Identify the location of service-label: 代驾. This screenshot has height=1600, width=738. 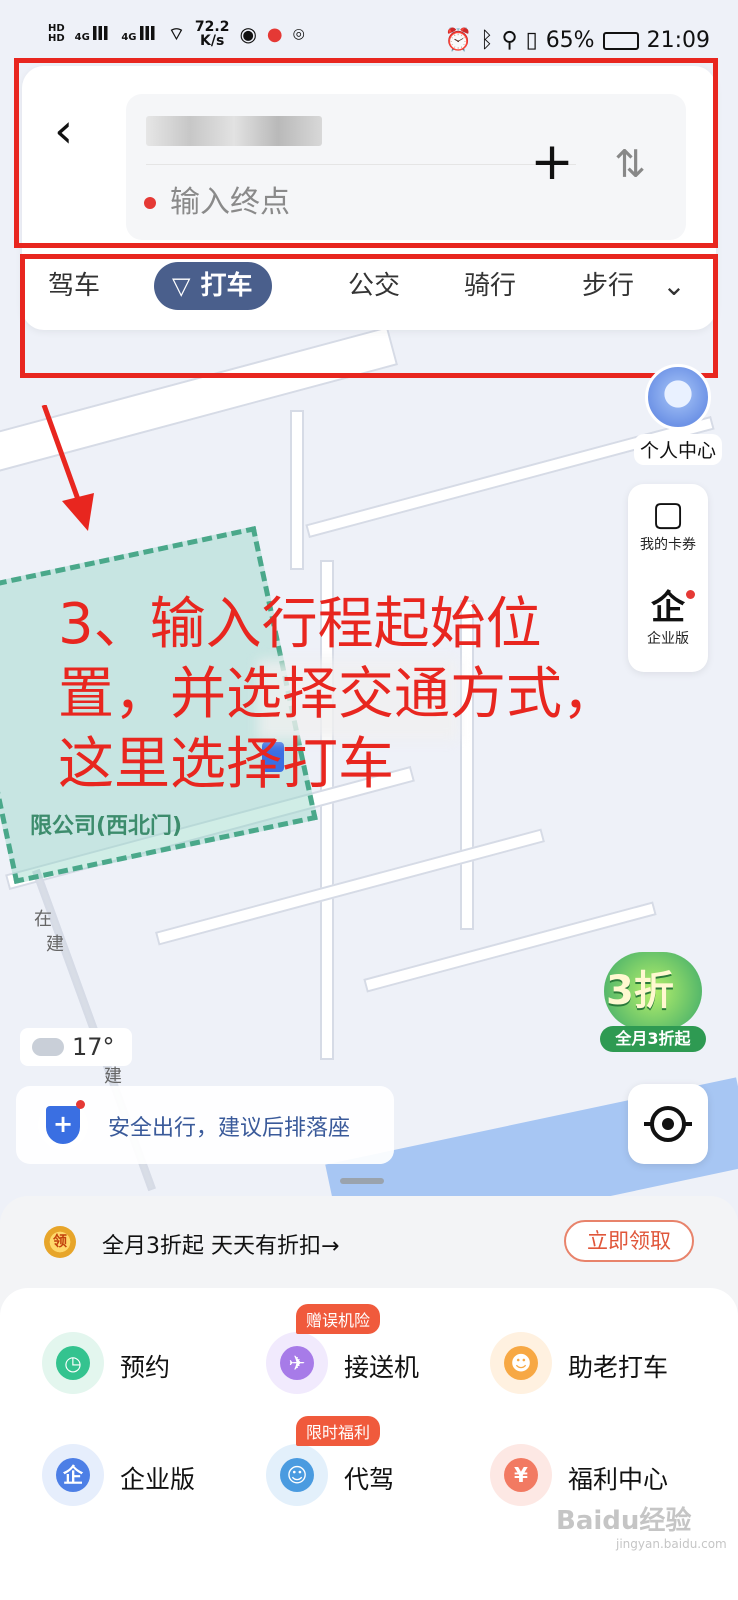
(369, 1479).